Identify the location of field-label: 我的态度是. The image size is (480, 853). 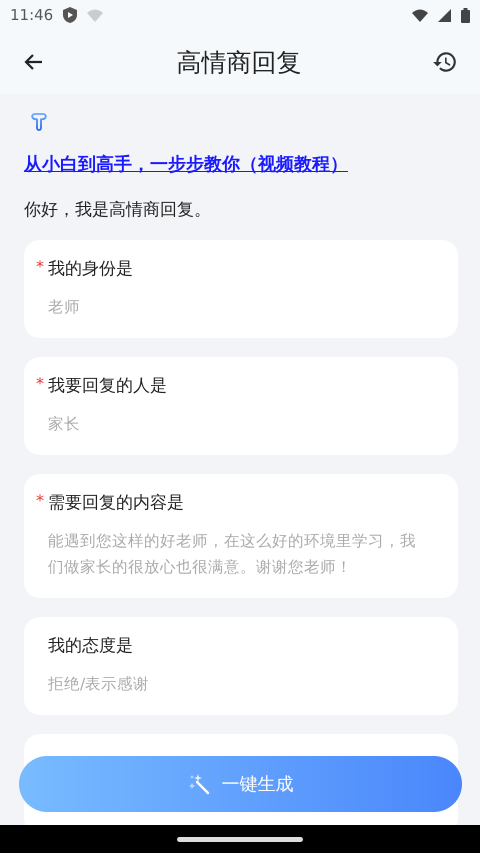
(90, 646).